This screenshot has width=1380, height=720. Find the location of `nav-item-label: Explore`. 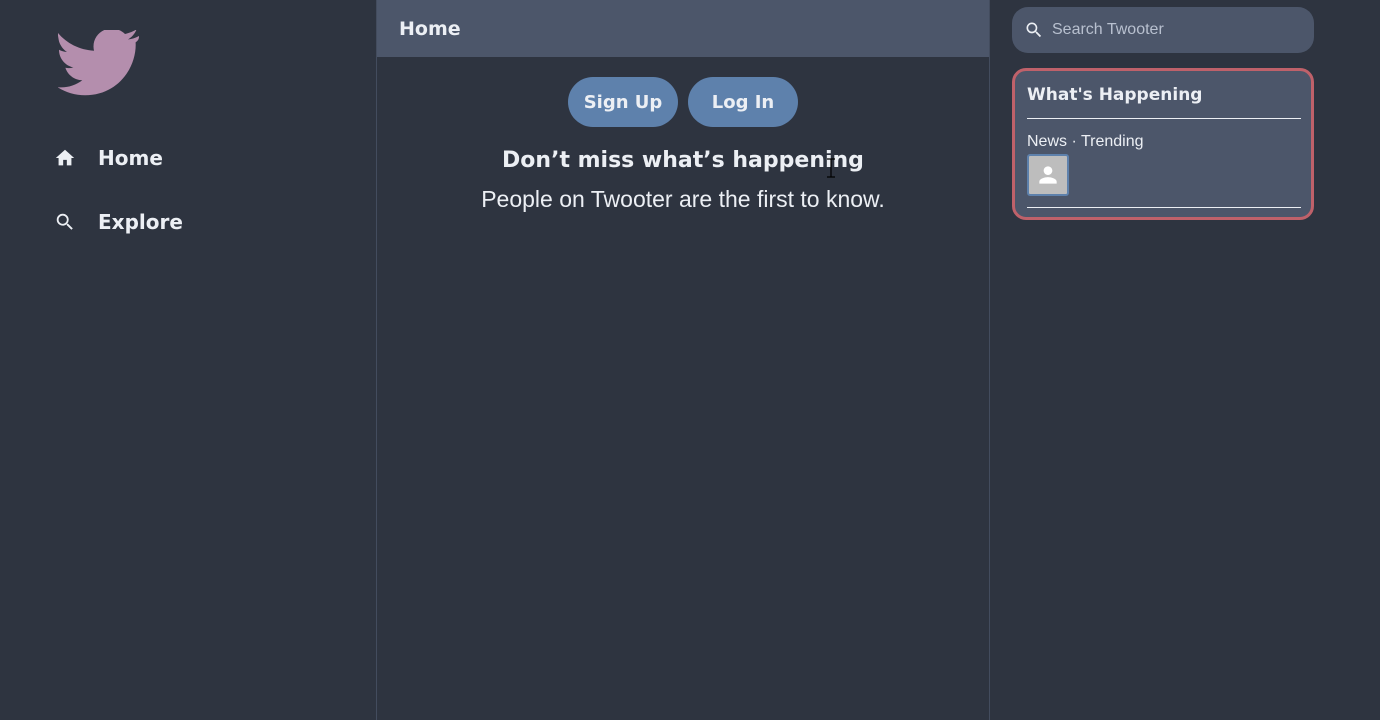

nav-item-label: Explore is located at coordinates (140, 222).